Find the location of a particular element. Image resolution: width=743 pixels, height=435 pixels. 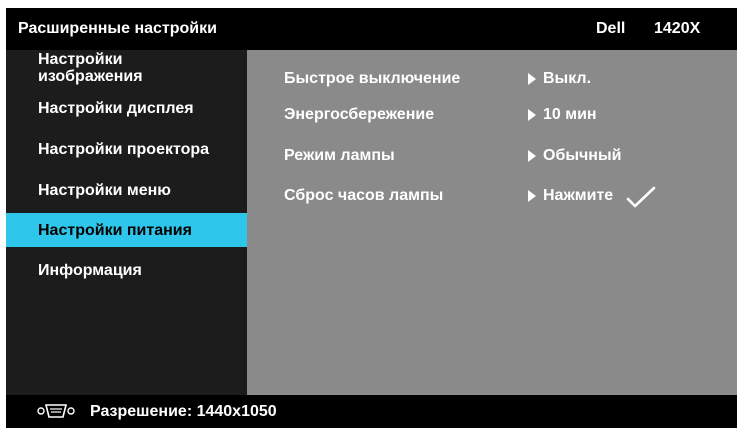

sidebar-item-display-settings: Настройки дисплея is located at coordinates (126, 108).